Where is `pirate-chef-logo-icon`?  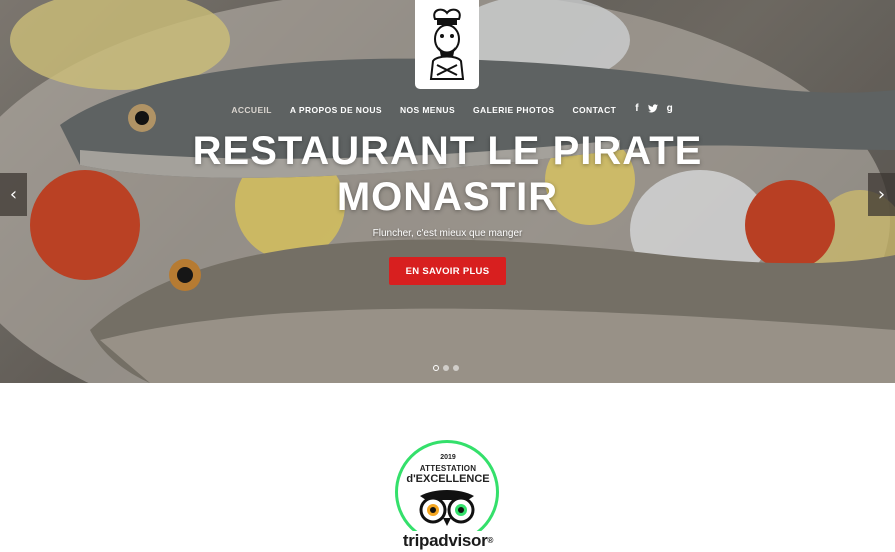 pirate-chef-logo-icon is located at coordinates (447, 44).